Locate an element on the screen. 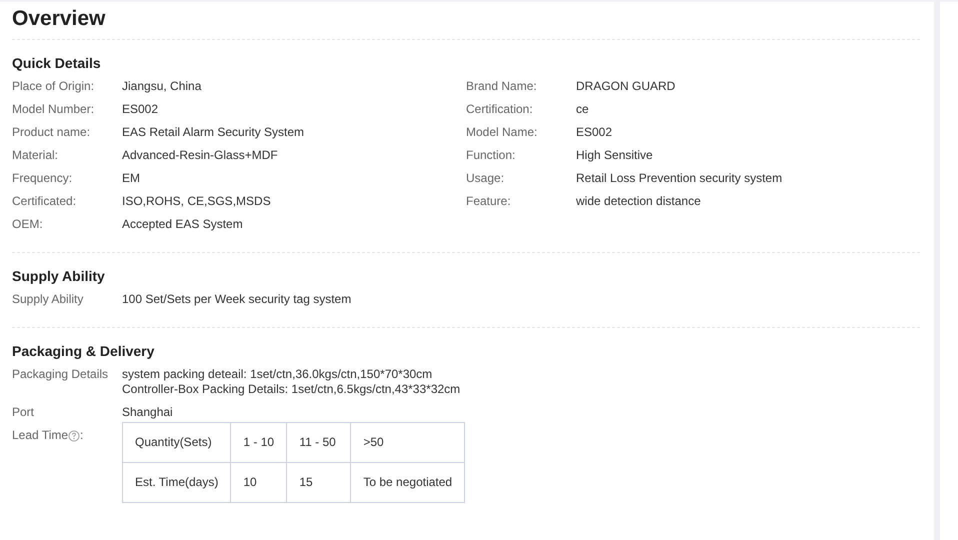 The width and height of the screenshot is (958, 540). field-value: Retail Loss Prevention security system is located at coordinates (679, 178).